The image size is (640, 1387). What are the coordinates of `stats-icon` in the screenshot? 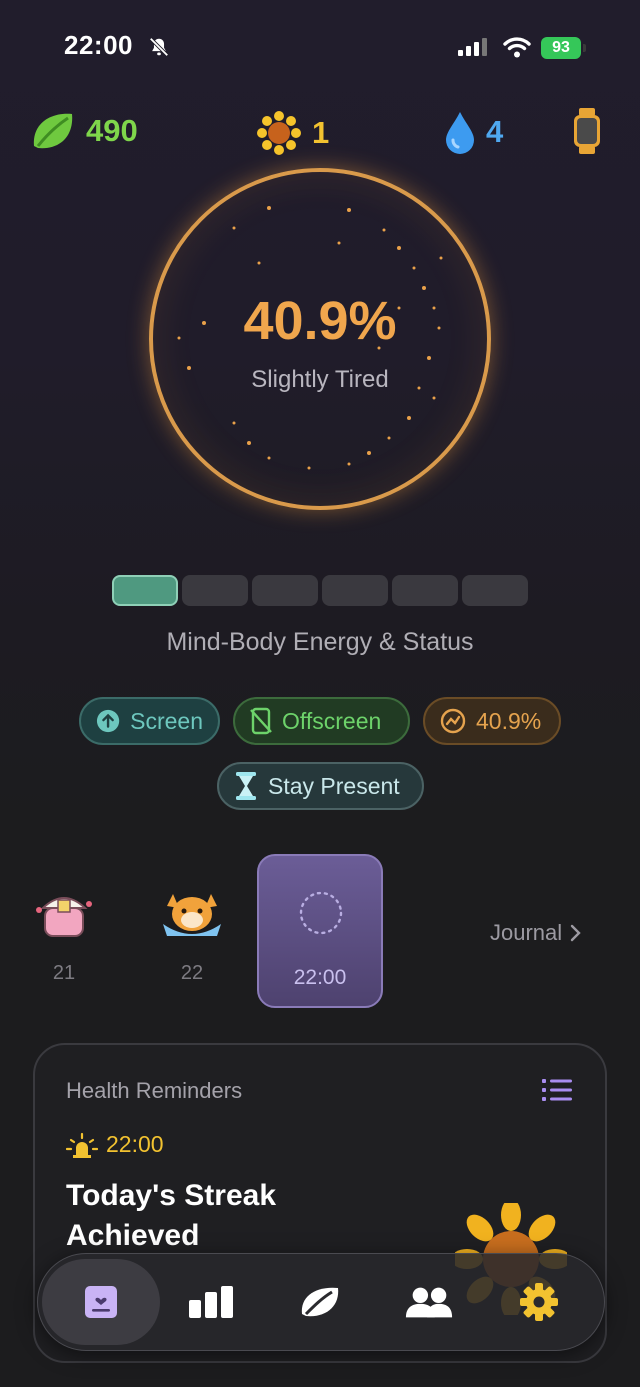 It's located at (211, 1302).